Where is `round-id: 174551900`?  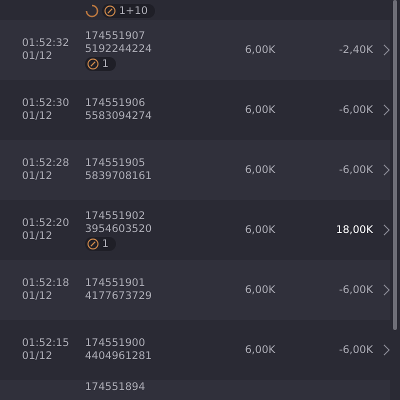 round-id: 174551900 is located at coordinates (115, 343).